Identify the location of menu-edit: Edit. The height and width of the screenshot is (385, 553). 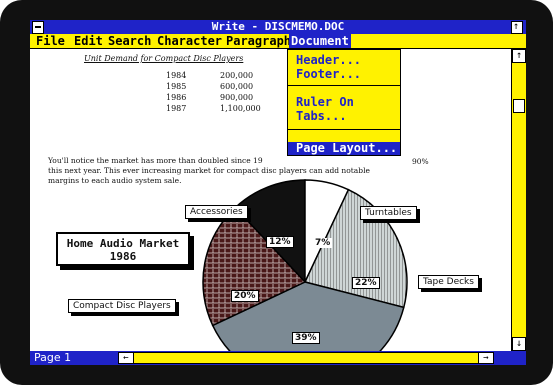
(88, 41).